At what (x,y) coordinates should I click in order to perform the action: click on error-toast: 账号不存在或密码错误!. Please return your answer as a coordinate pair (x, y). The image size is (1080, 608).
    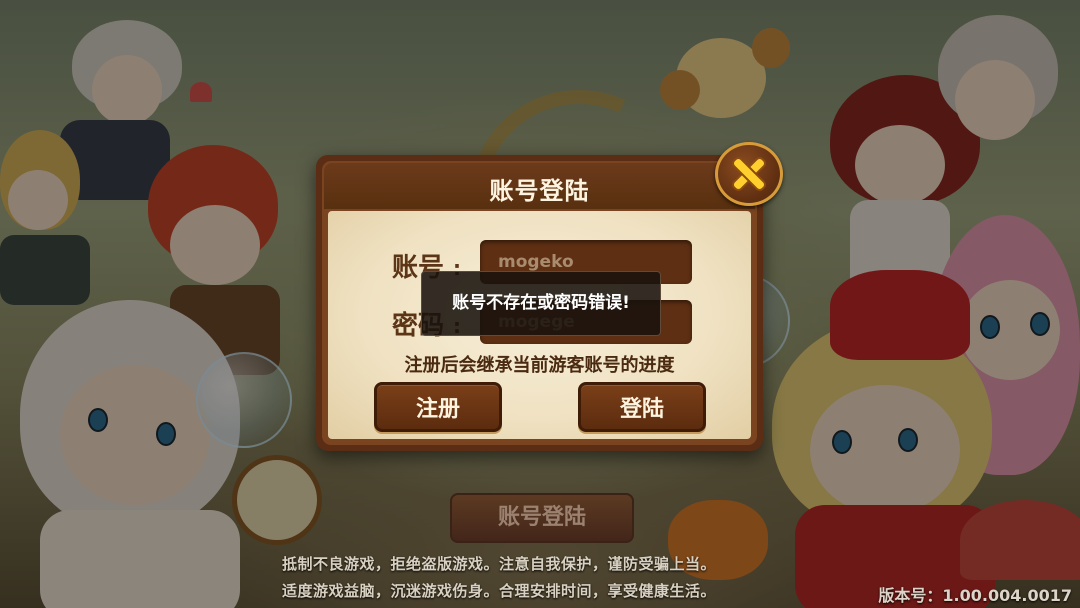
    Looking at the image, I should click on (541, 303).